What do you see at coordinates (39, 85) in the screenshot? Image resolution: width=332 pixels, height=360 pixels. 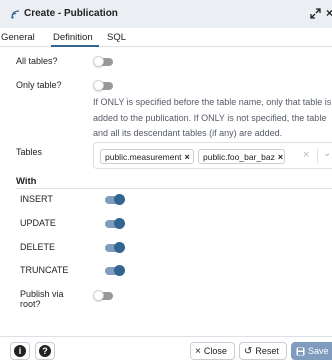 I see `only-table-label: Only table?` at bounding box center [39, 85].